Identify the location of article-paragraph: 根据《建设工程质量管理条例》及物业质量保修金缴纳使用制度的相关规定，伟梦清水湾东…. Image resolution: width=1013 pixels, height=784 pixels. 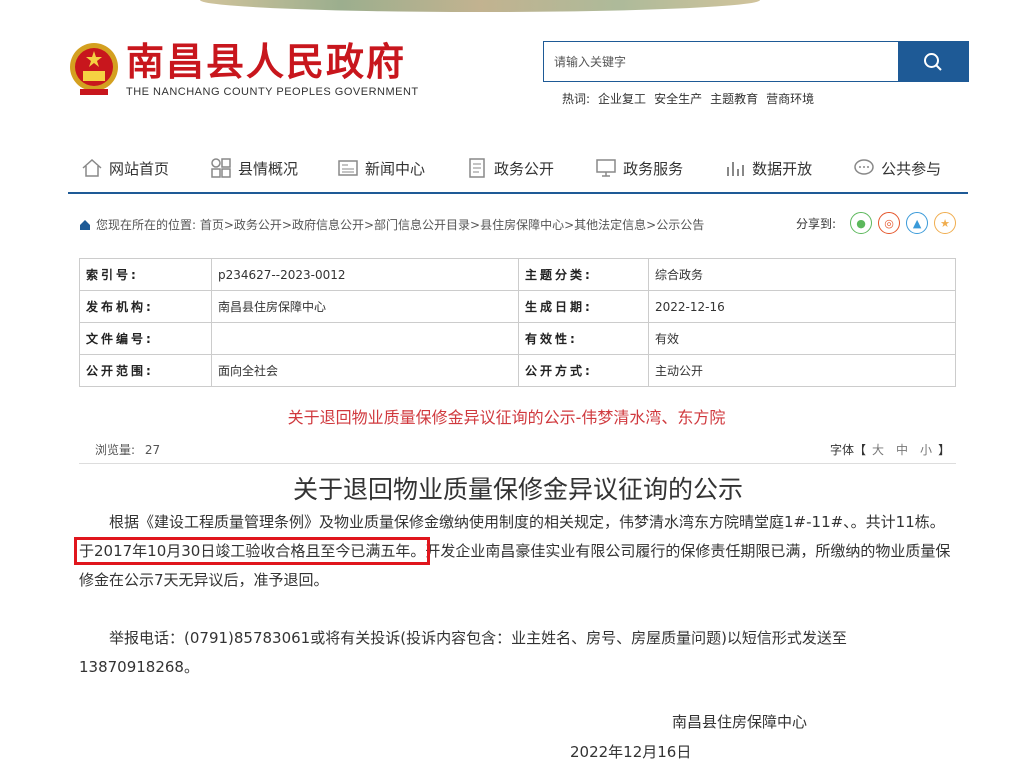
(514, 551).